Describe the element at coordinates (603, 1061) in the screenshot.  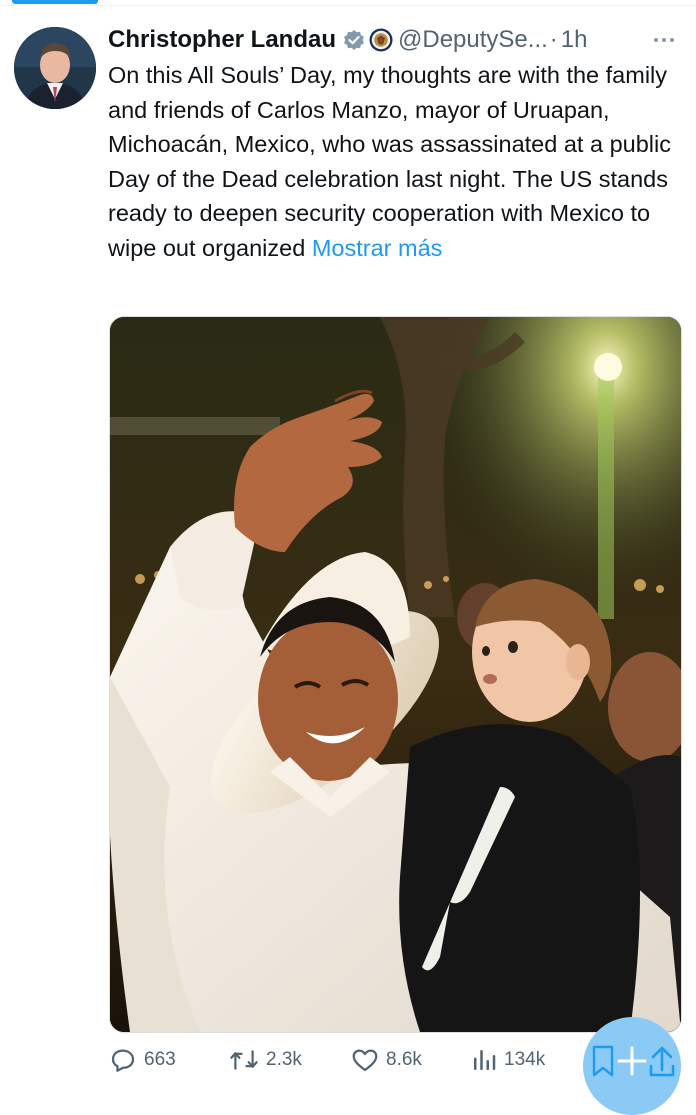
I see `bookmark-icon` at that location.